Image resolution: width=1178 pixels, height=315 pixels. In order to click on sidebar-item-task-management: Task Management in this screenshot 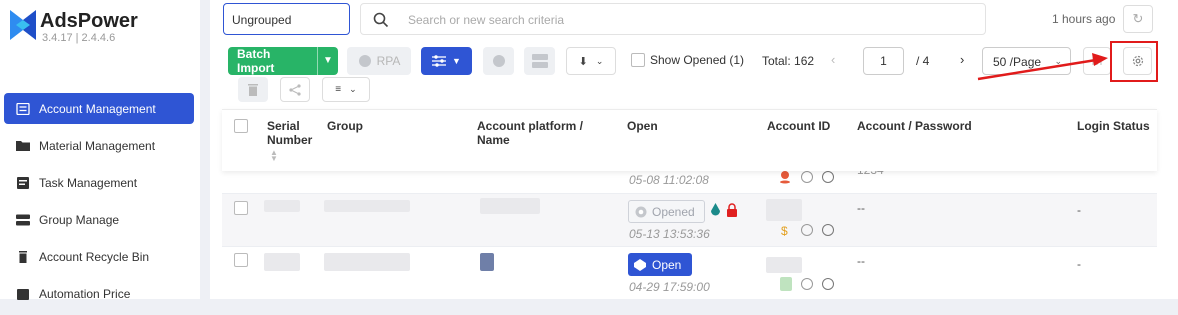, I will do `click(99, 182)`.